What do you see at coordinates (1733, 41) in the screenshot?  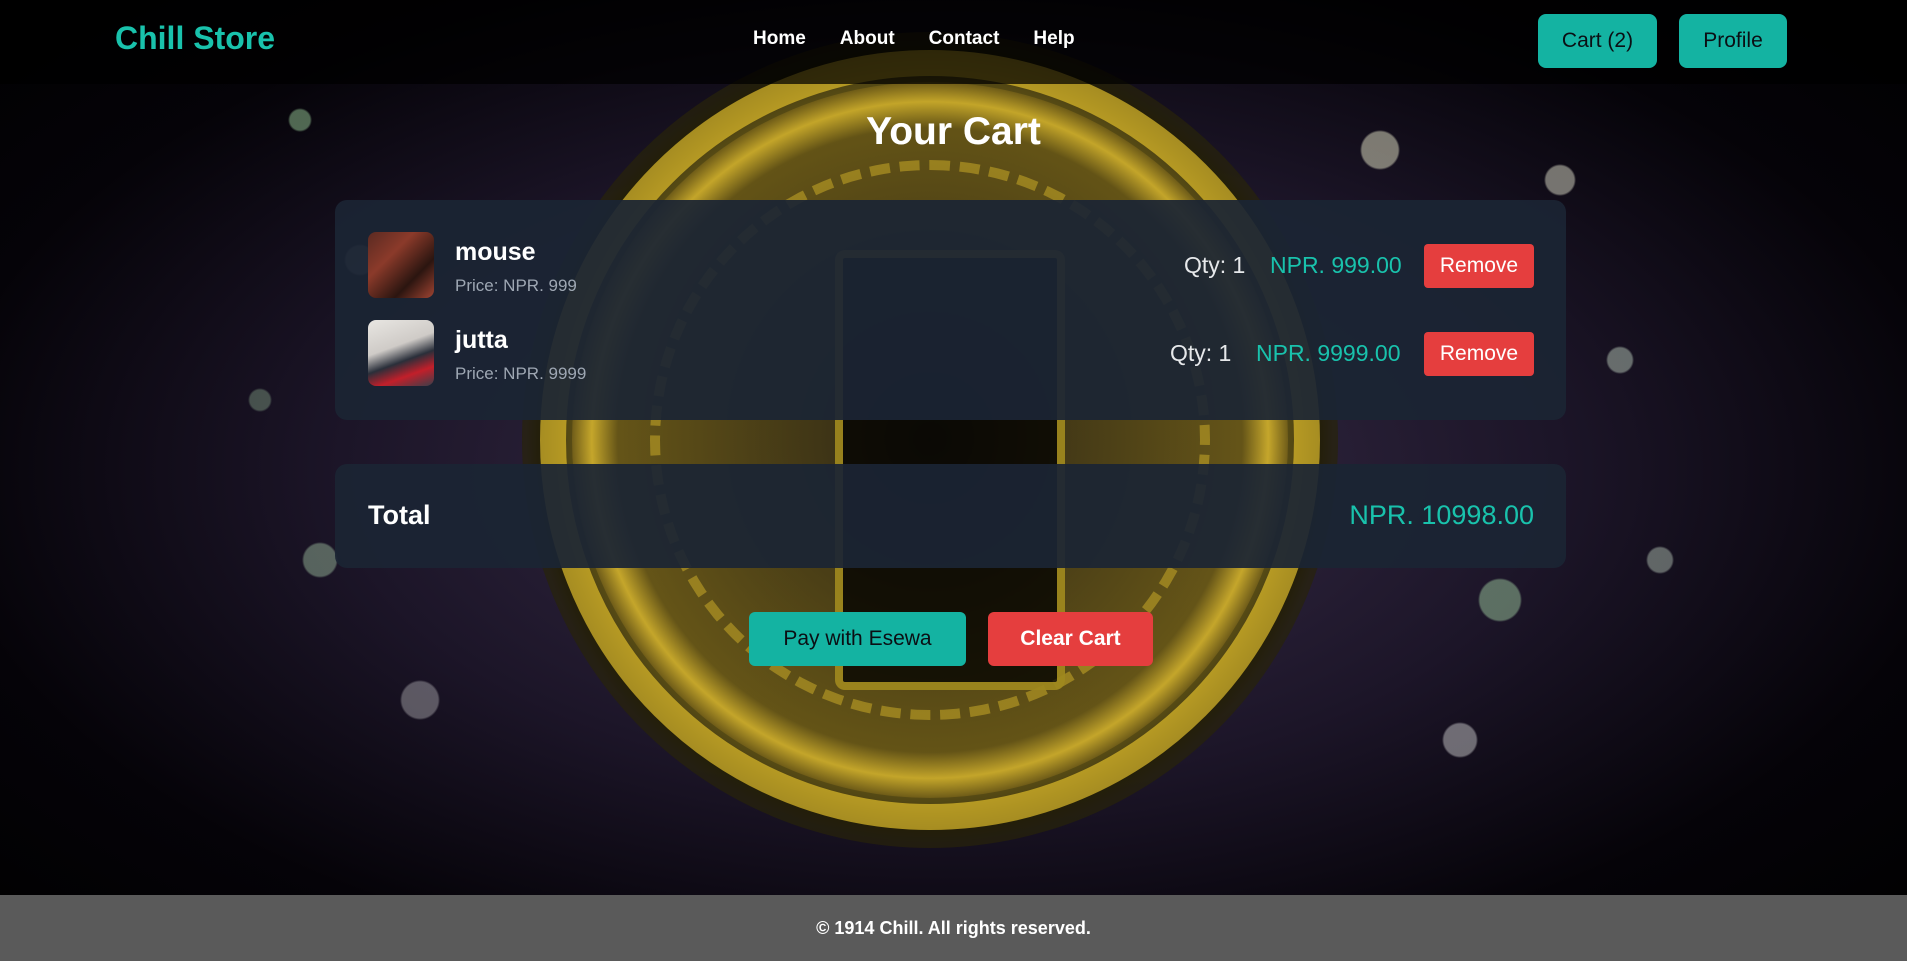 I see `profile-button: Profile` at bounding box center [1733, 41].